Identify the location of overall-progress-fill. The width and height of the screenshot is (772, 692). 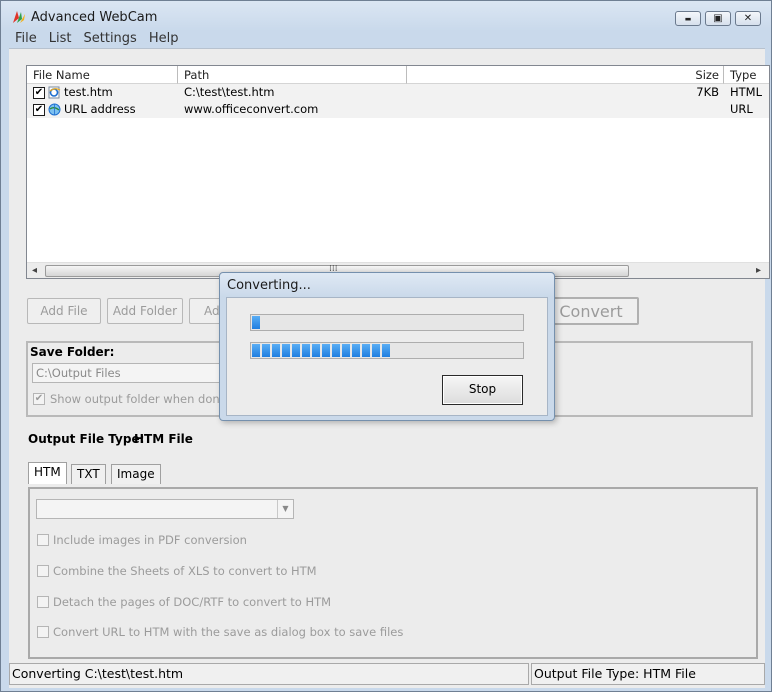
(322, 350).